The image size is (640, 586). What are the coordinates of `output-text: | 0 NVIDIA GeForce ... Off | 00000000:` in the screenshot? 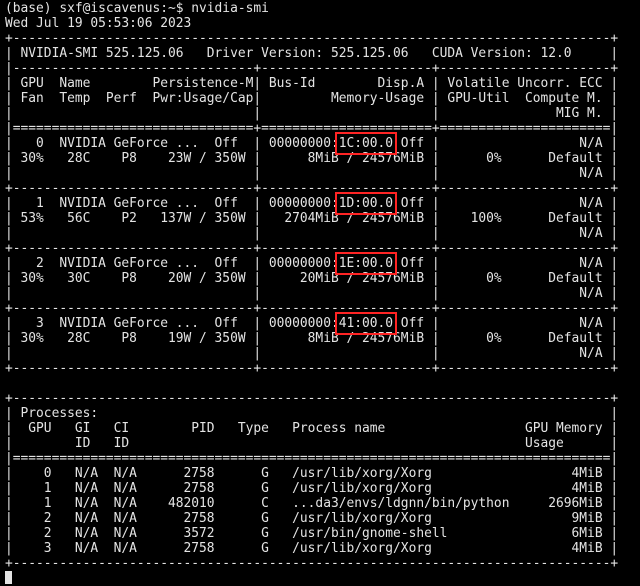 It's located at (172, 143).